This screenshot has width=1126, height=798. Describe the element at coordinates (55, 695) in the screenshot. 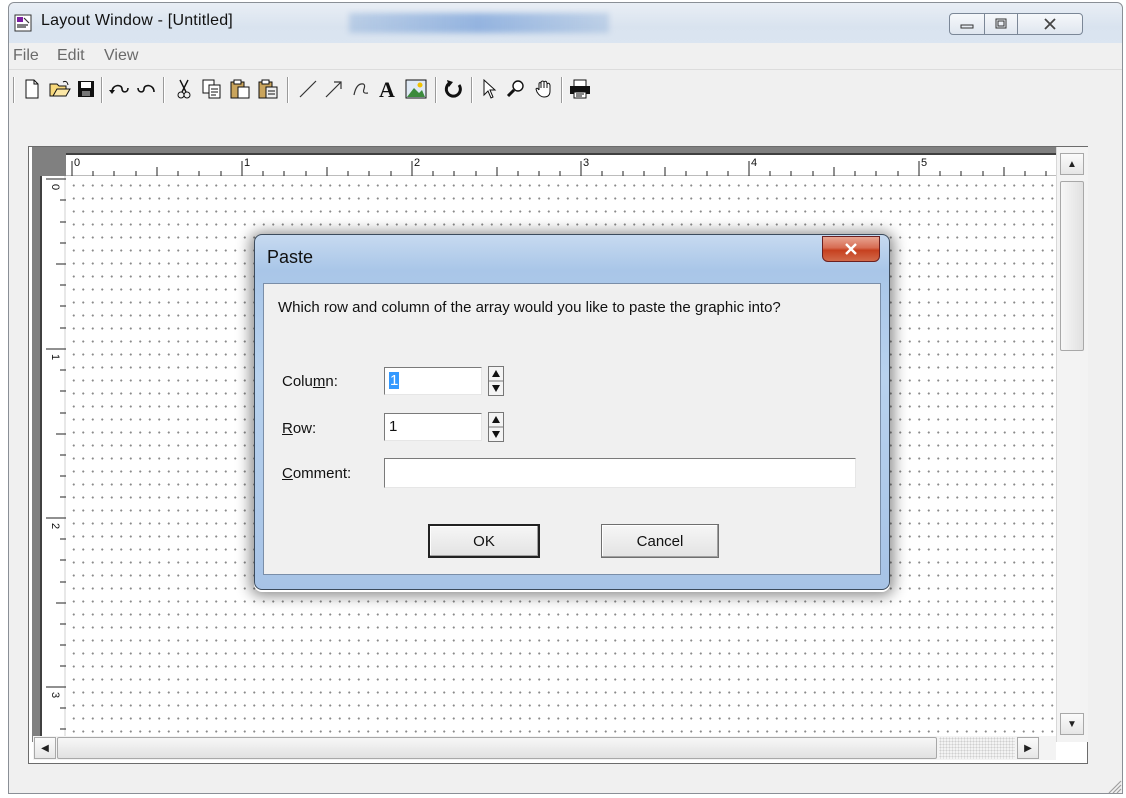

I see `ruler-v-label-3: 3` at that location.